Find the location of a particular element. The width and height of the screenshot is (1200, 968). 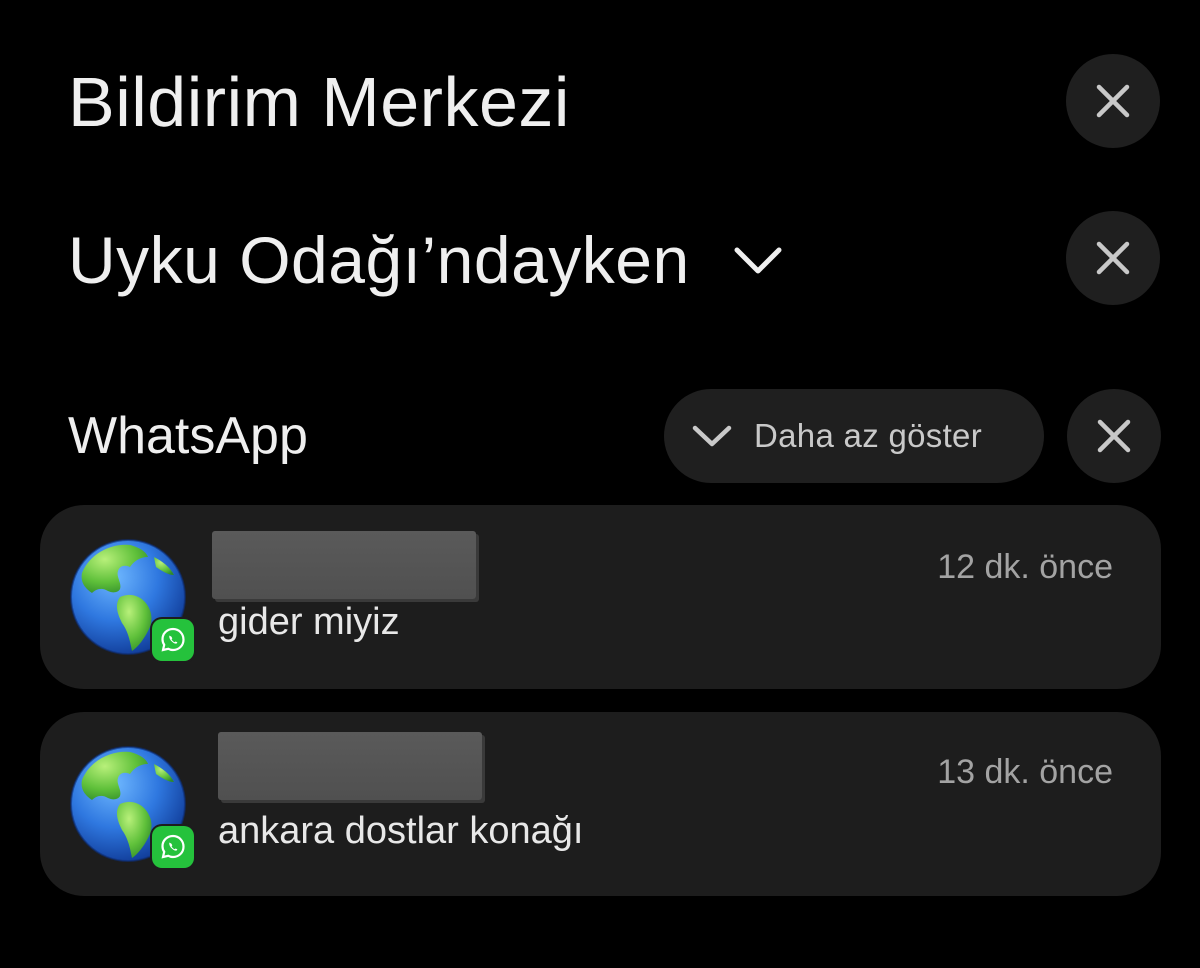

close-notification-center-button is located at coordinates (1113, 101).